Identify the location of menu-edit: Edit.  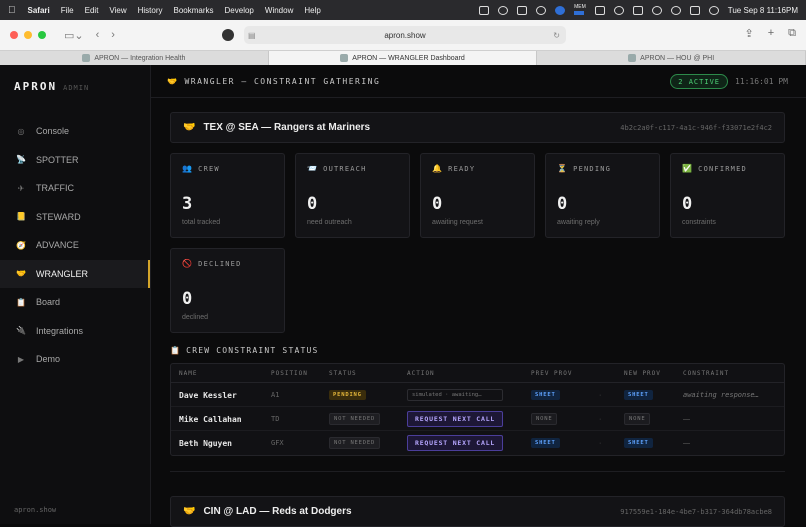
(92, 10).